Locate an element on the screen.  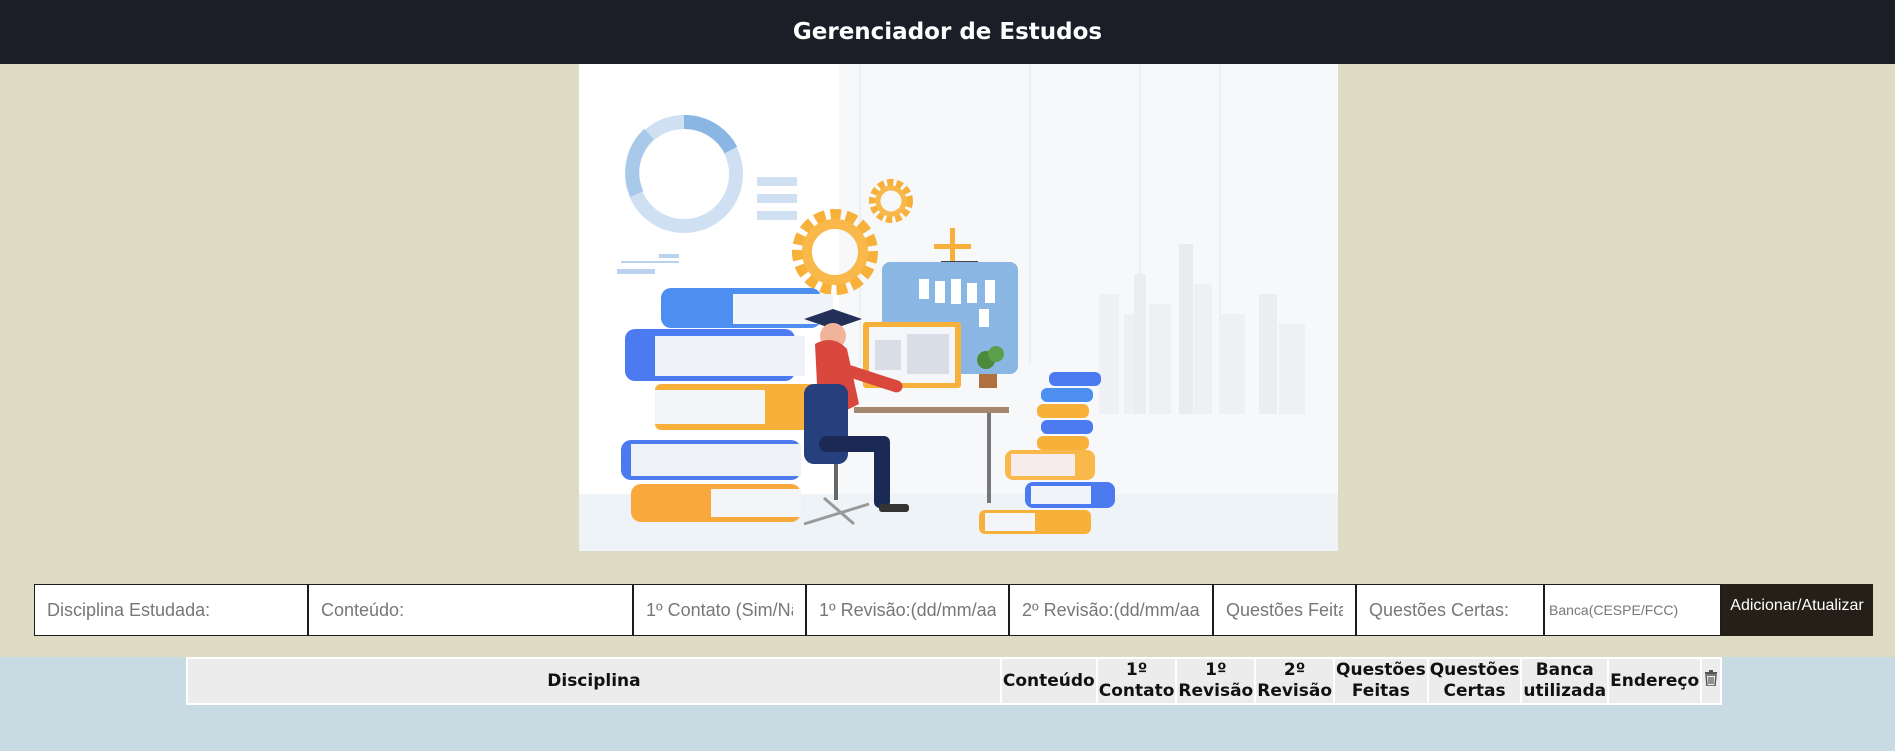
col-banca-line1: Banca is located at coordinates (1564, 670).